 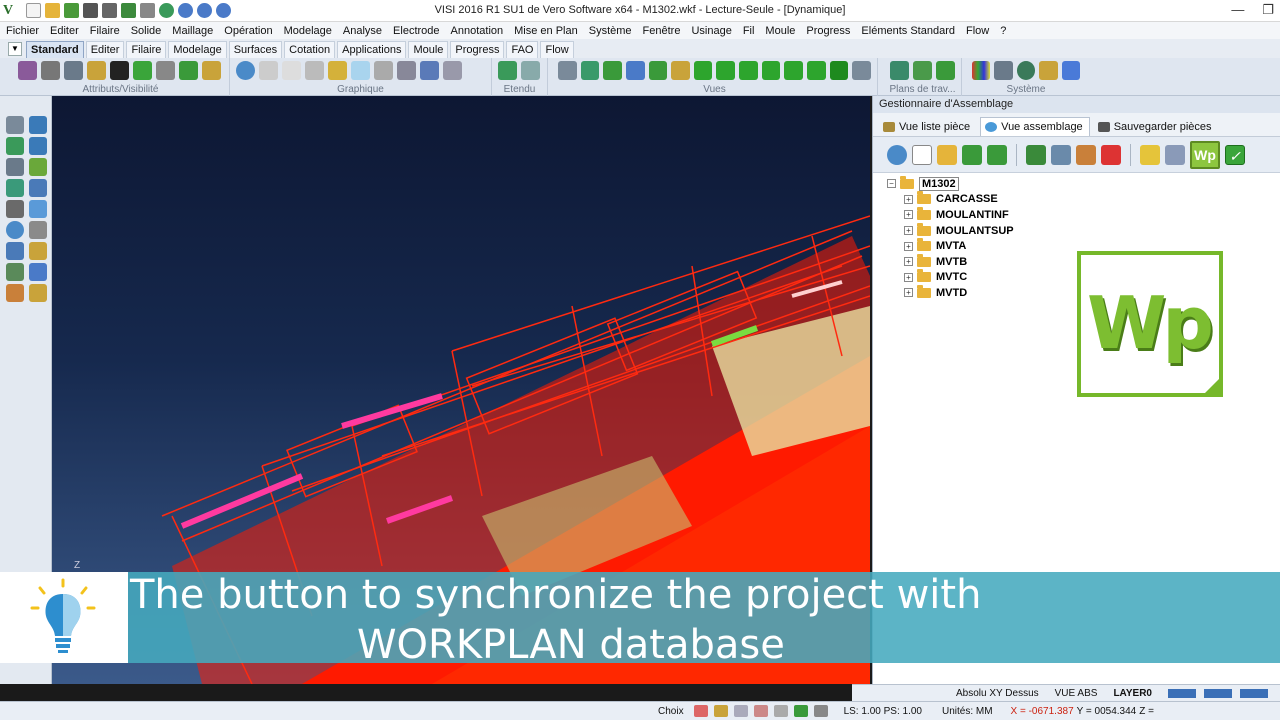 I want to click on tree-item: + MVTD, so click(x=959, y=292).